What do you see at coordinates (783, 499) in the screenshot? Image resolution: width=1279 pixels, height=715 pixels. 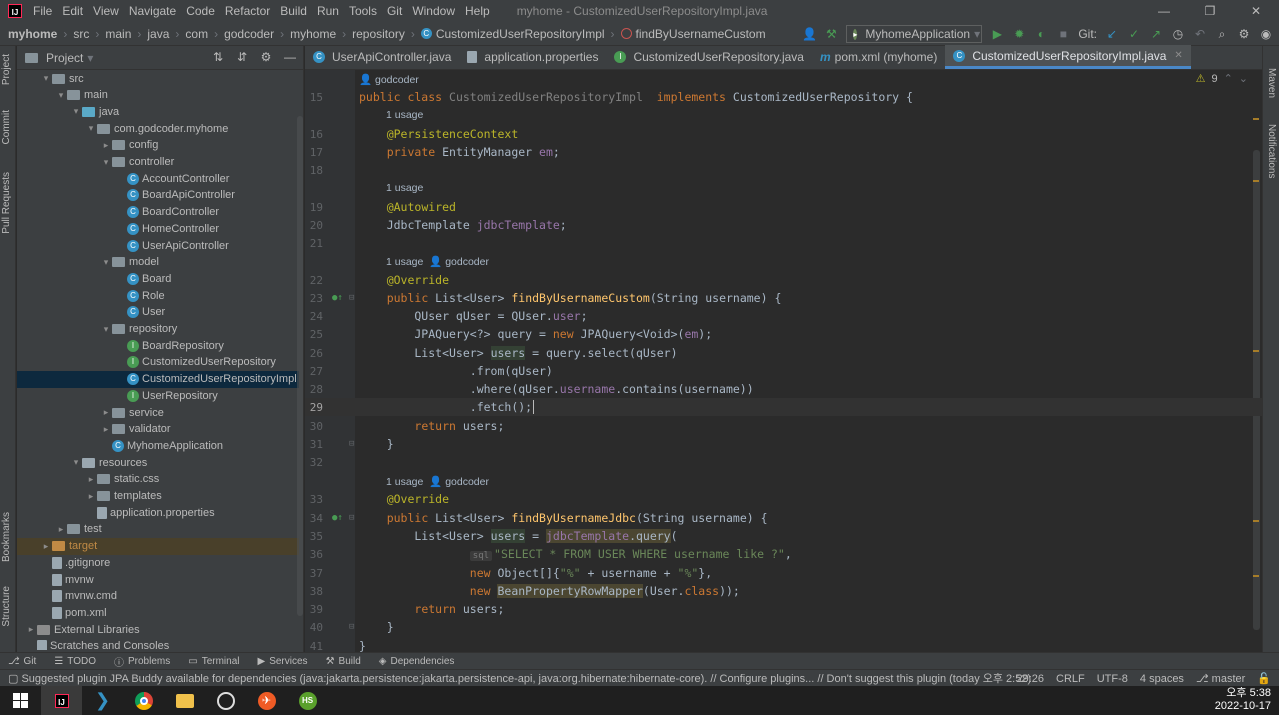 I see `code-line: 33 @Override` at bounding box center [783, 499].